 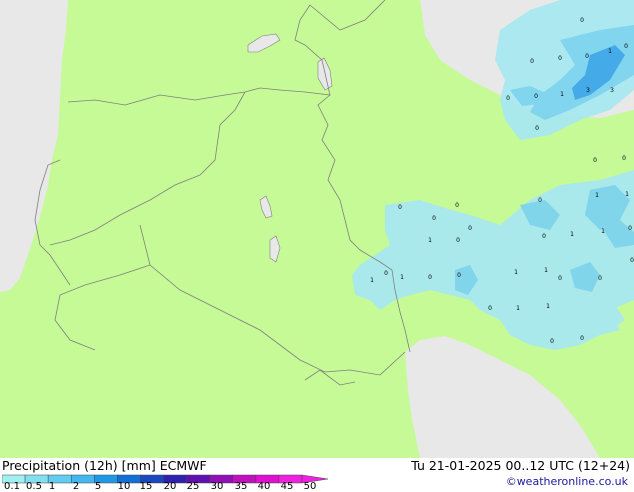 What do you see at coordinates (52, 486) in the screenshot?
I see `legend-label: 1` at bounding box center [52, 486].